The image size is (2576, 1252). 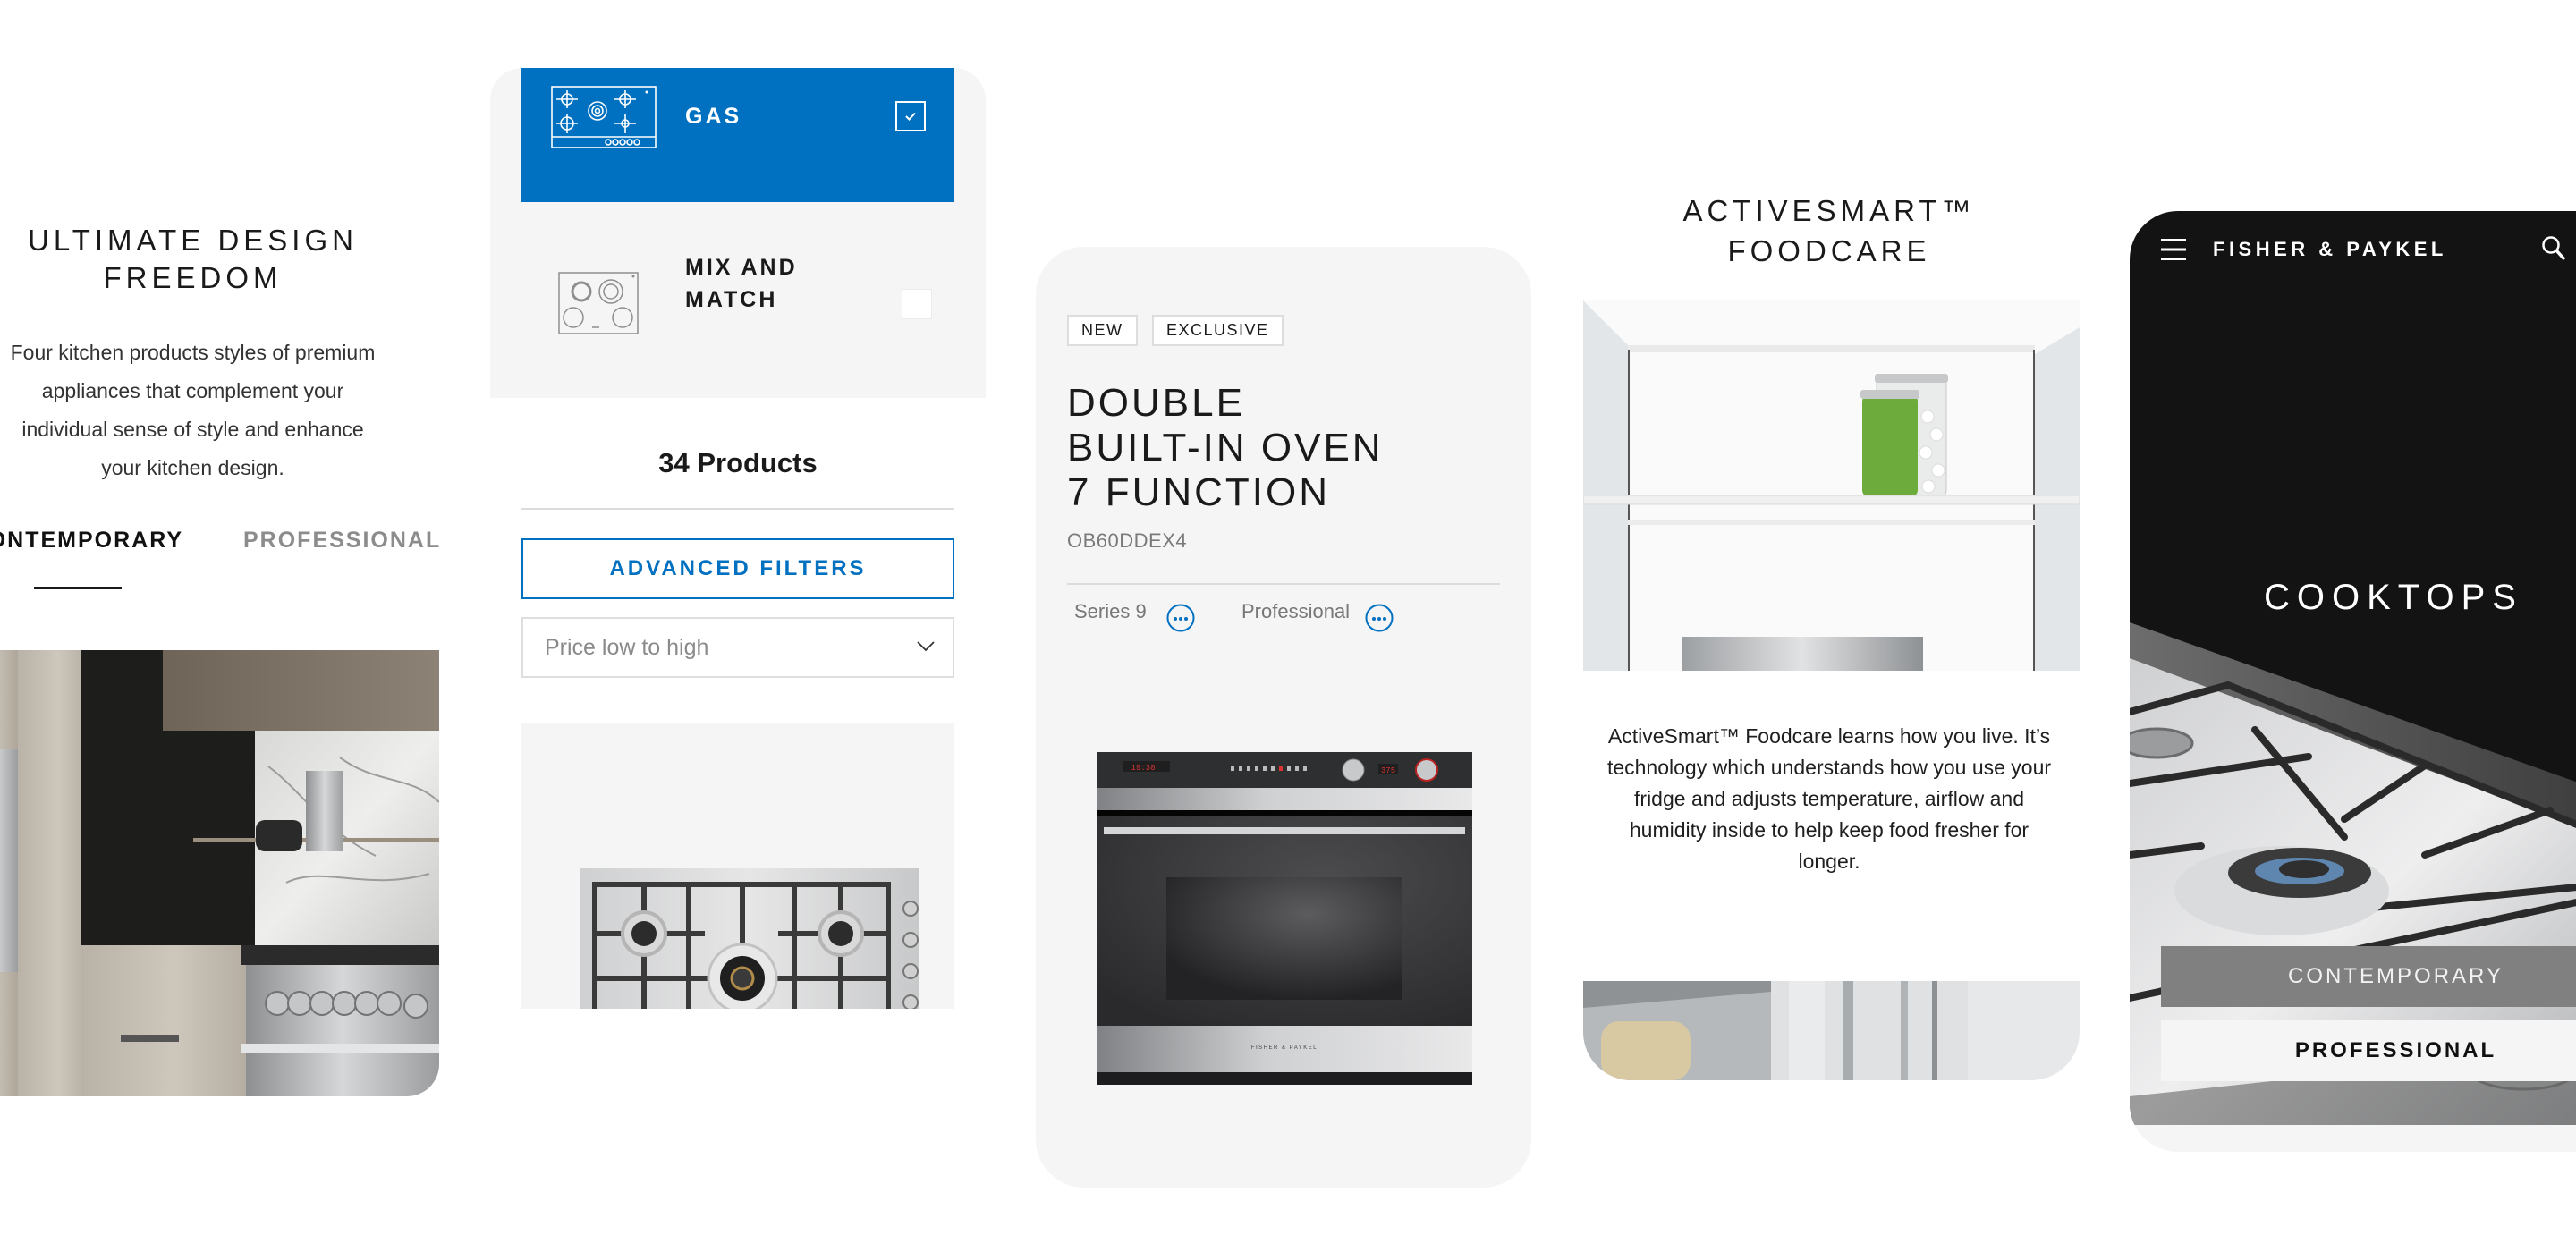 What do you see at coordinates (598, 303) in the screenshot?
I see `mix-match-cooktop-icon` at bounding box center [598, 303].